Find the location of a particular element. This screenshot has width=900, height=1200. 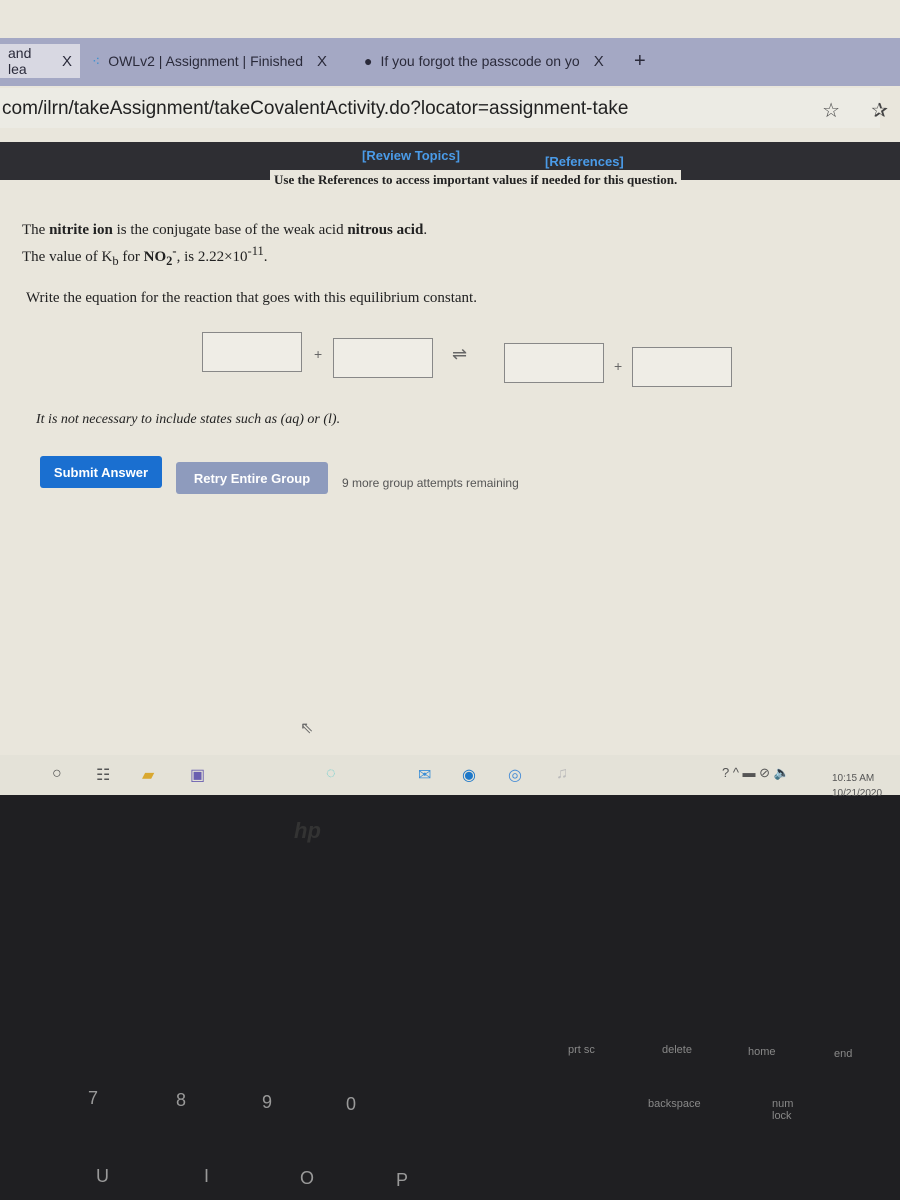

key-7: 7 is located at coordinates (93, 1098).